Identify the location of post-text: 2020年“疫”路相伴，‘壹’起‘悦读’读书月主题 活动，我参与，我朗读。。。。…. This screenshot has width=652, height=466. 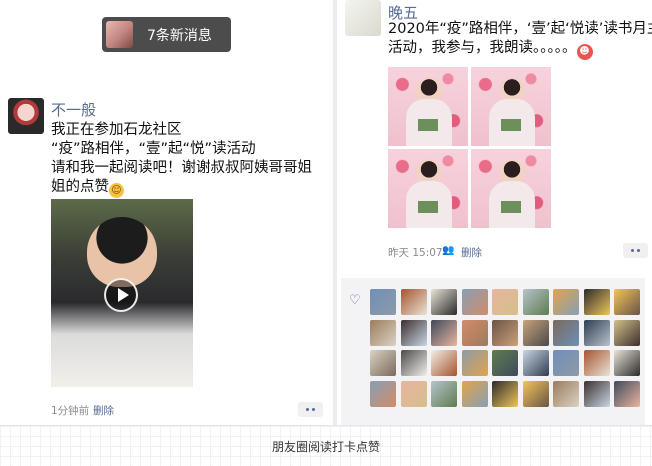
(520, 40).